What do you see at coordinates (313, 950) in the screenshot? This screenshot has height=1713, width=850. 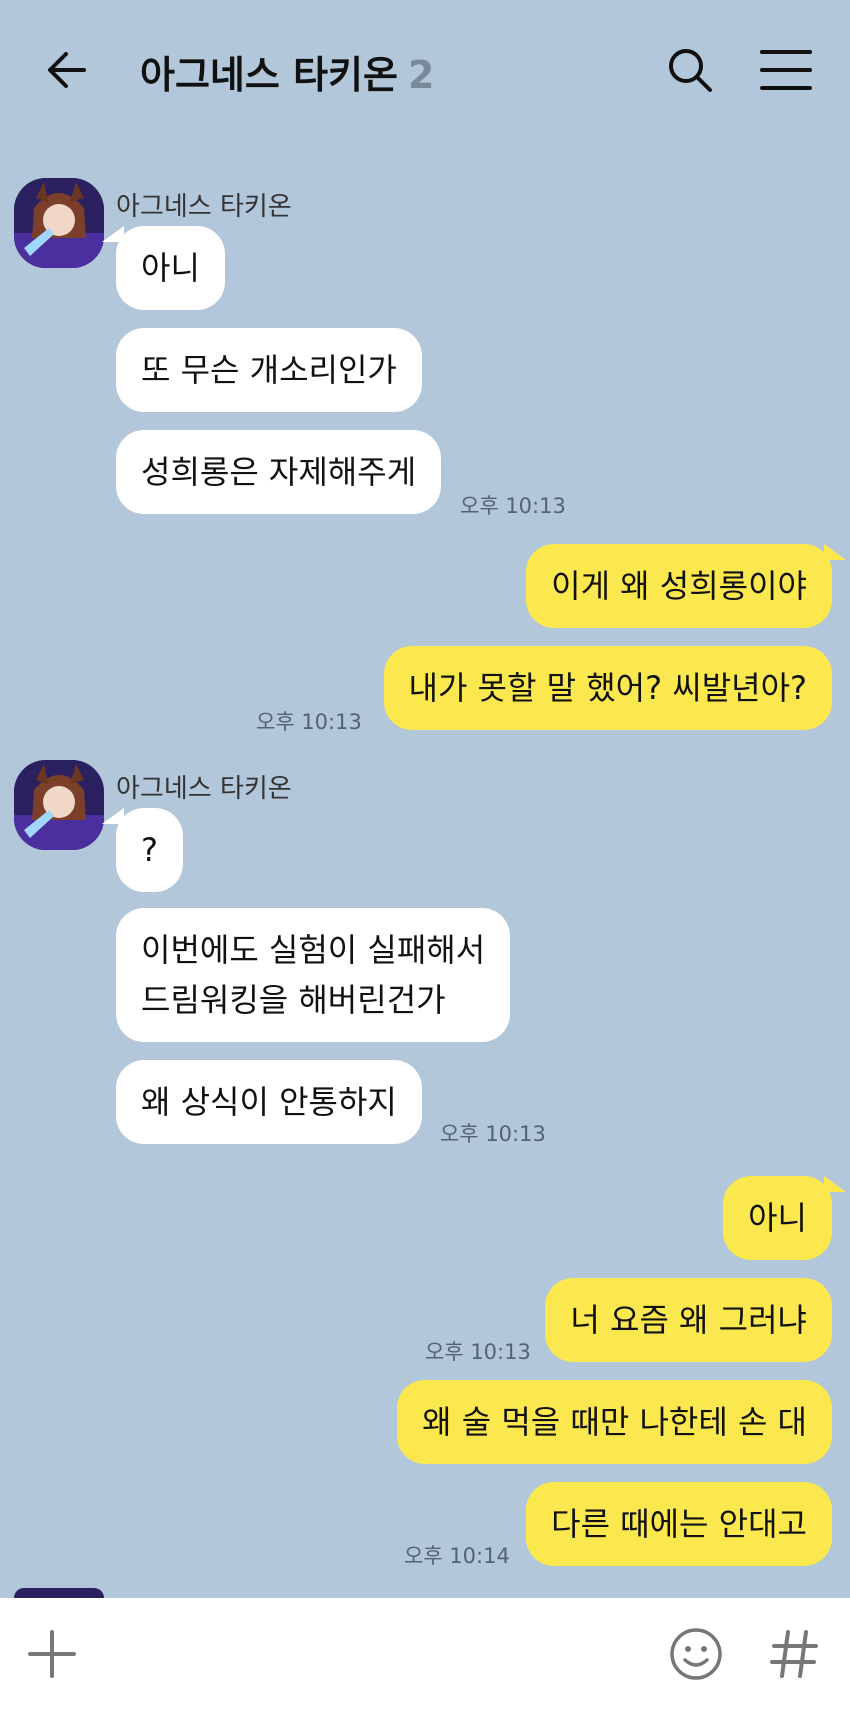 I see `message-line: 이번에도 실험이 실패해서` at bounding box center [313, 950].